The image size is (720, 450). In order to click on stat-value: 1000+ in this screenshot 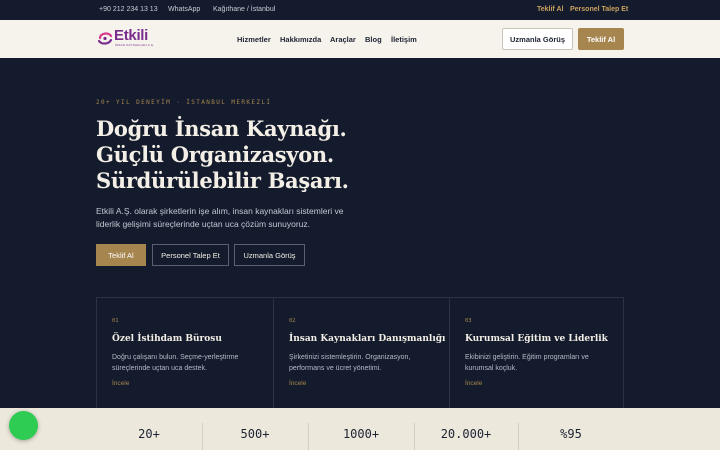, I will do `click(361, 434)`.